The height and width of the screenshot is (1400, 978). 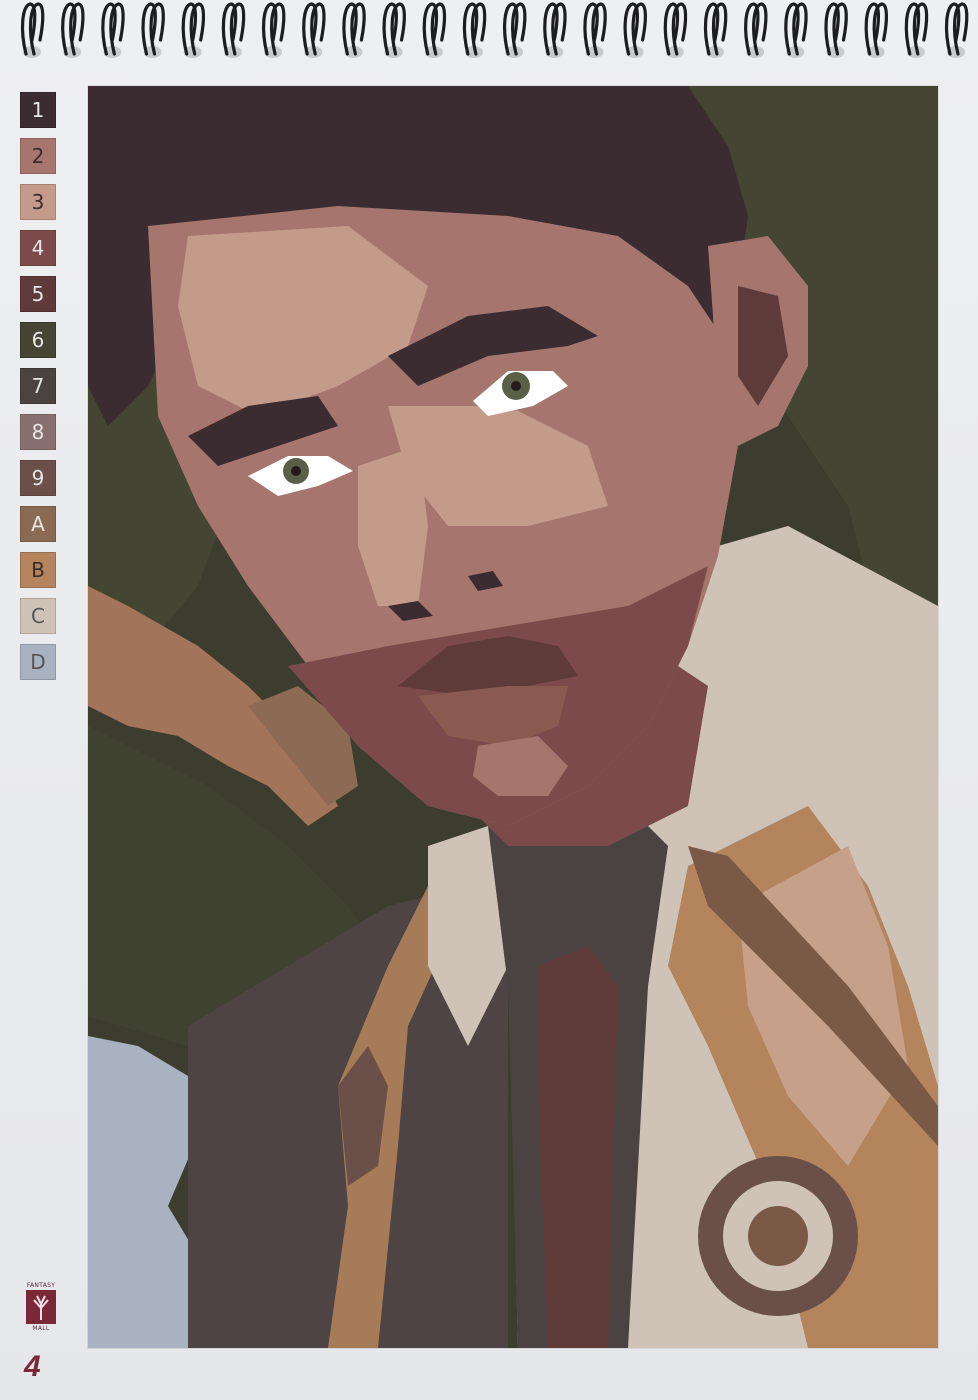 I want to click on right-pupil, so click(x=516, y=386).